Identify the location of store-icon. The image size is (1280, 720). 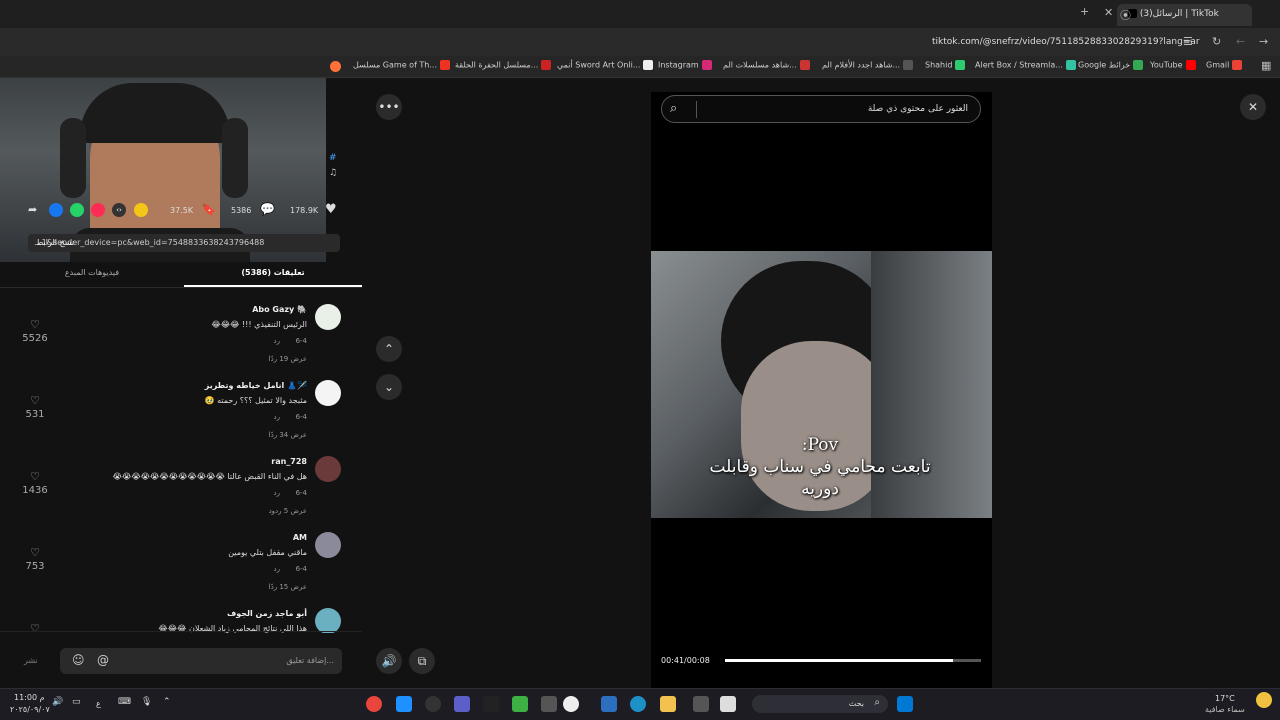
(549, 704).